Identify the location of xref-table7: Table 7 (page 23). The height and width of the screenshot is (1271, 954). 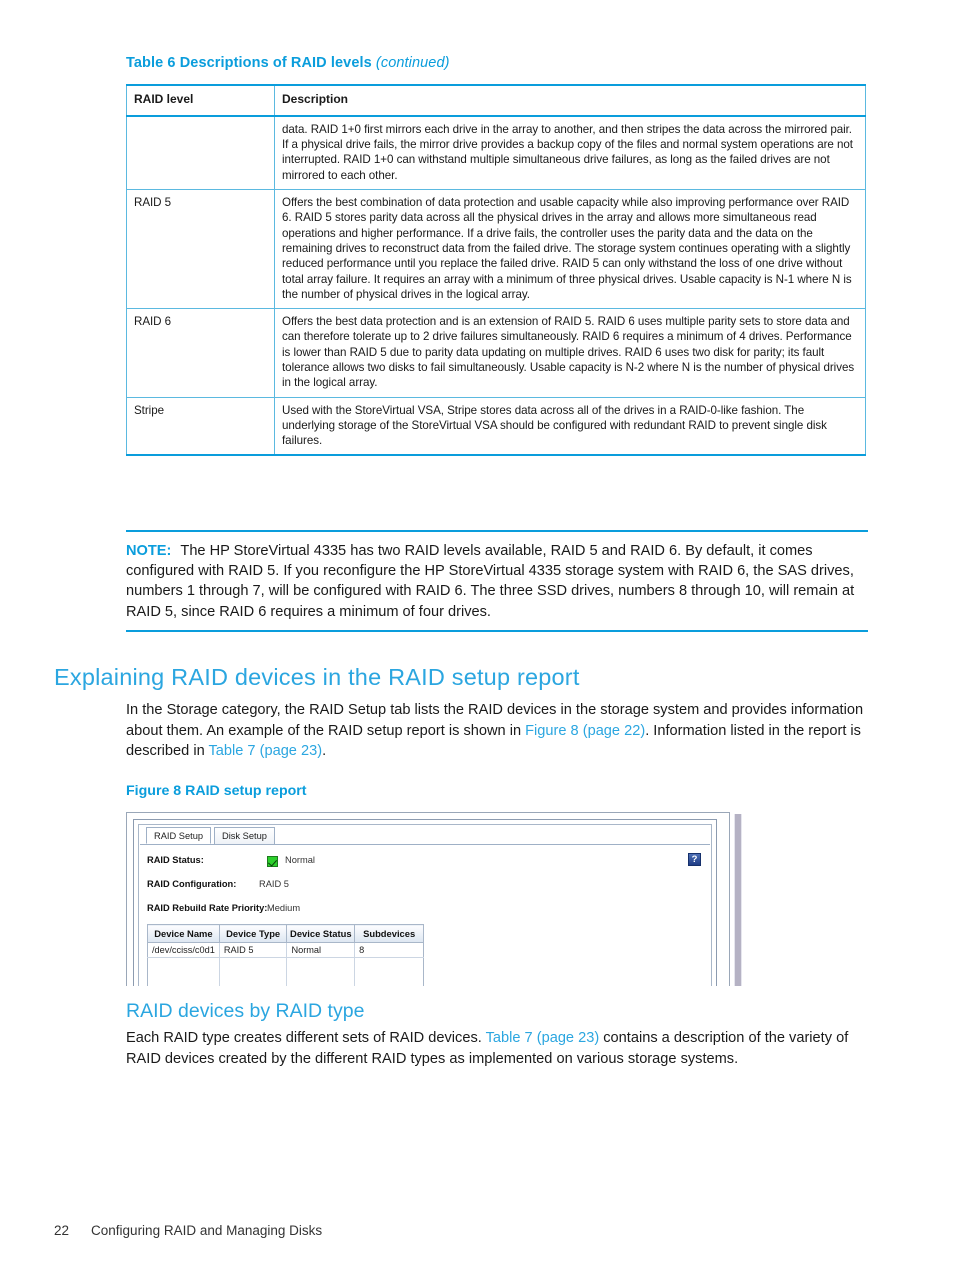
(265, 751).